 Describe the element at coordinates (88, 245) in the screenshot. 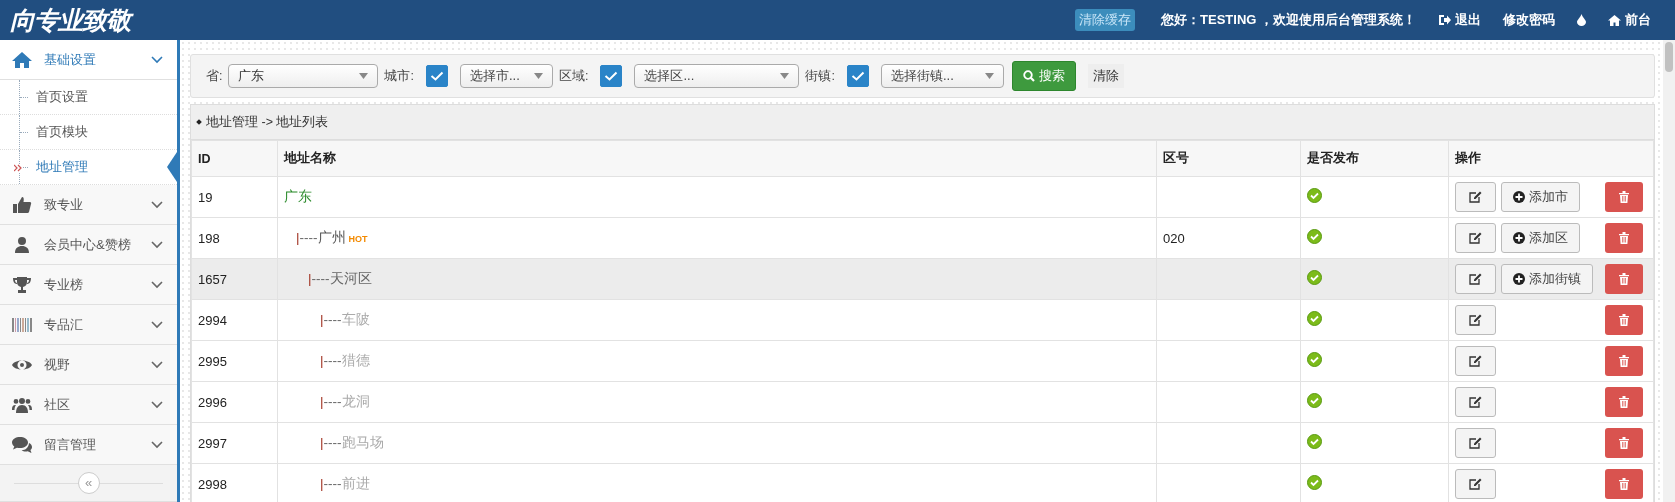

I see `sidebar-group: 会员中心&赞榜` at that location.